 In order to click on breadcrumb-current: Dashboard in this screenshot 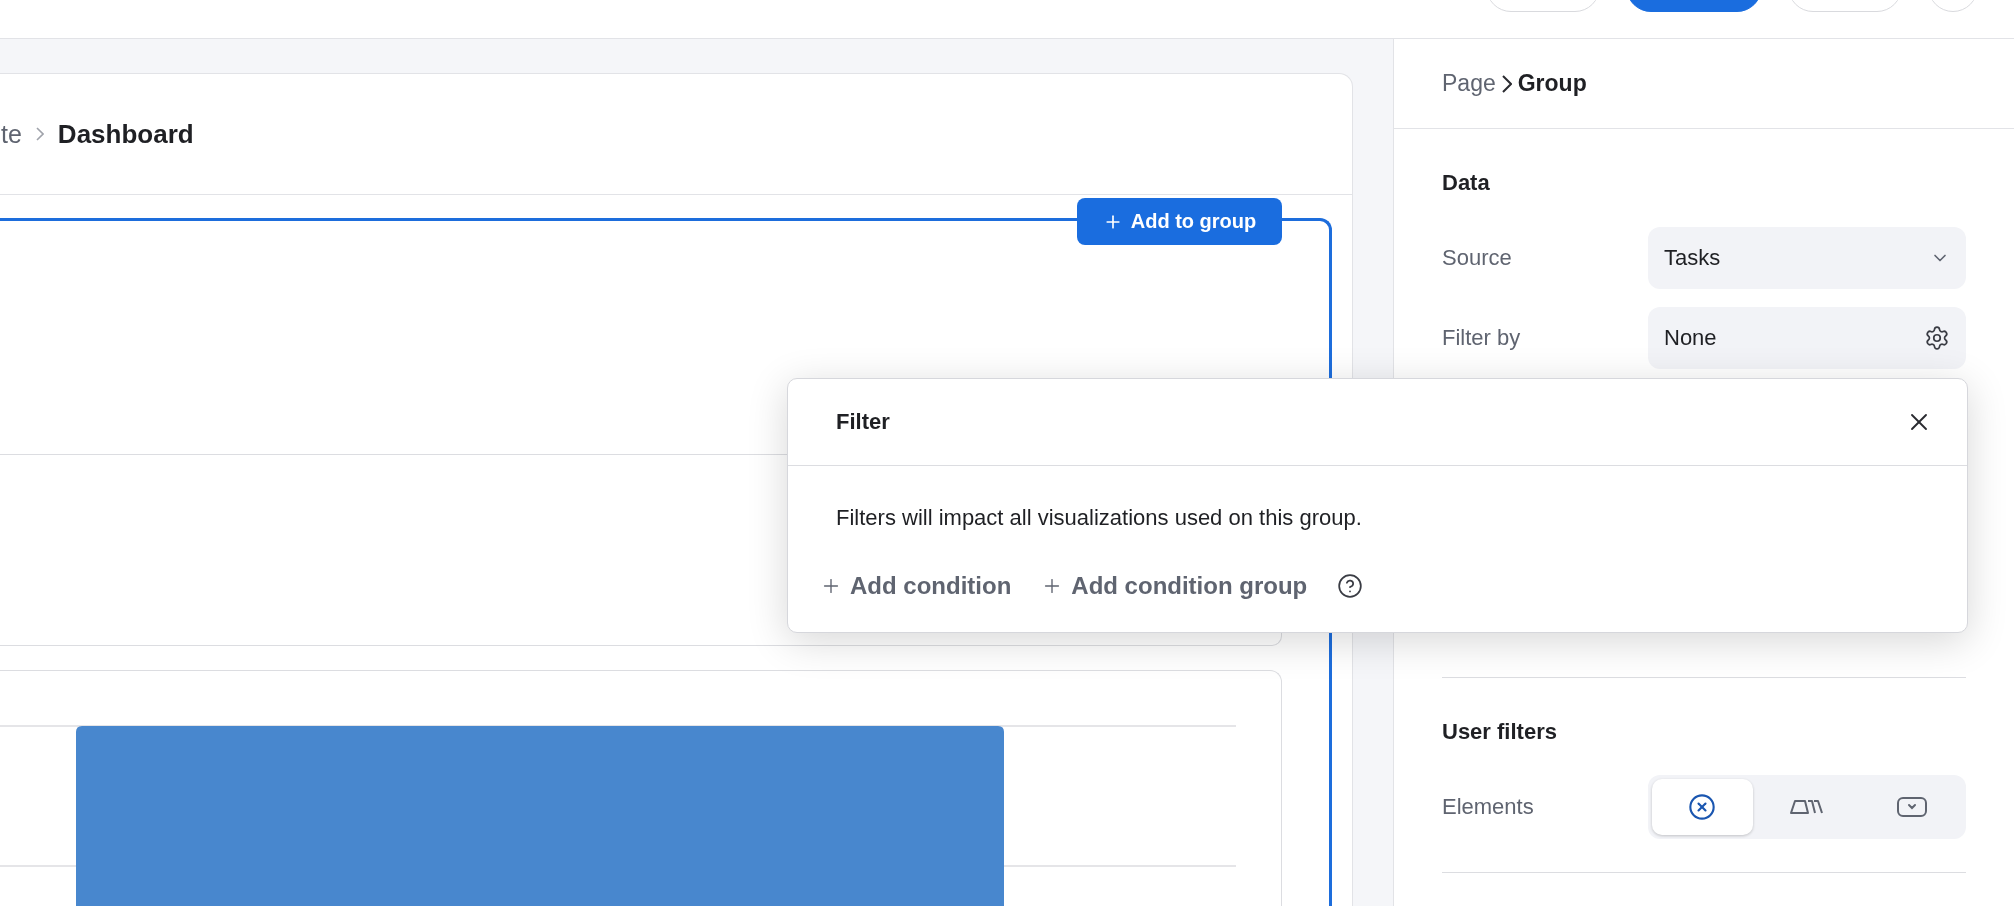, I will do `click(125, 134)`.